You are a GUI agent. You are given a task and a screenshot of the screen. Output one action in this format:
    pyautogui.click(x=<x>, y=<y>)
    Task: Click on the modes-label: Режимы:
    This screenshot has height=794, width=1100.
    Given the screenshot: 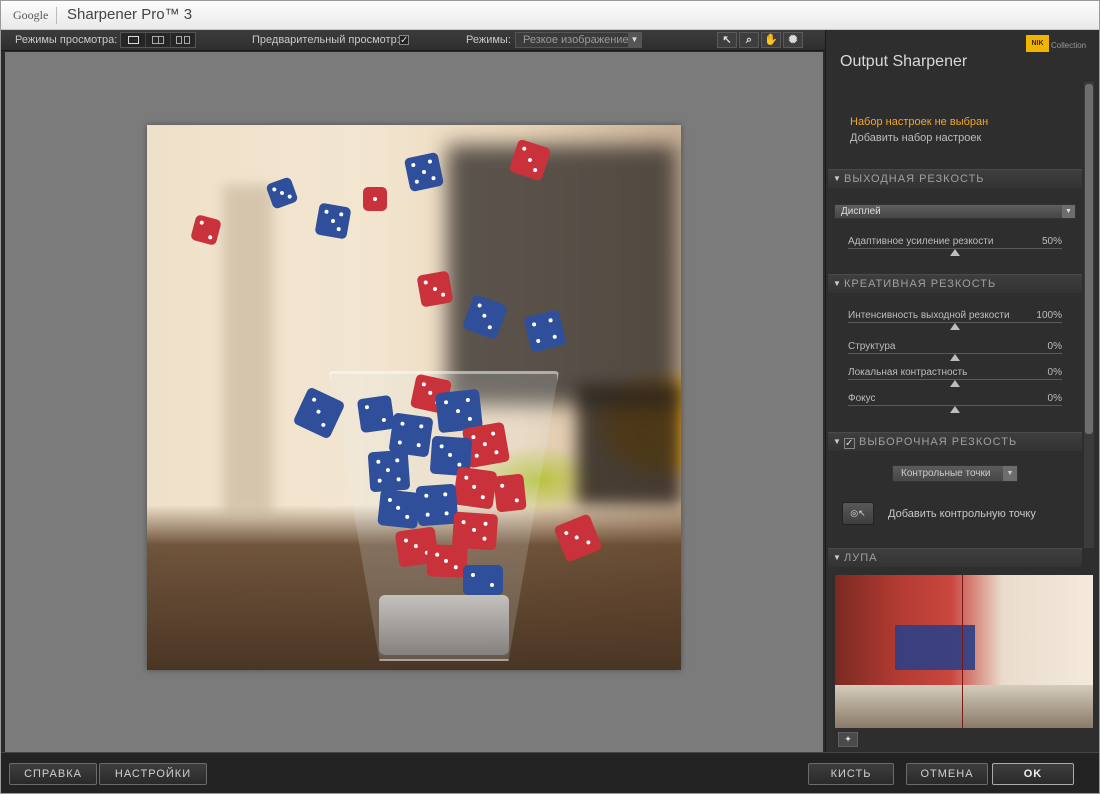 What is the action you would take?
    pyautogui.click(x=488, y=40)
    